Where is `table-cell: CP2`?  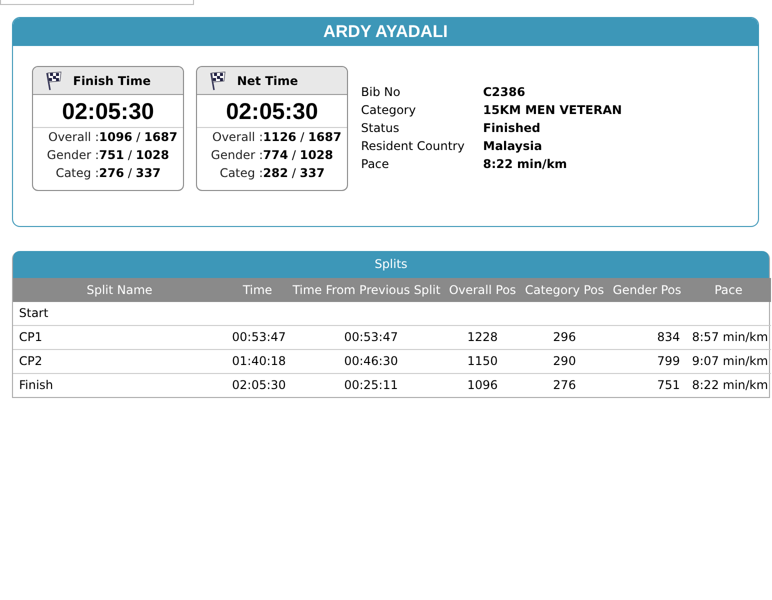 table-cell: CP2 is located at coordinates (119, 361).